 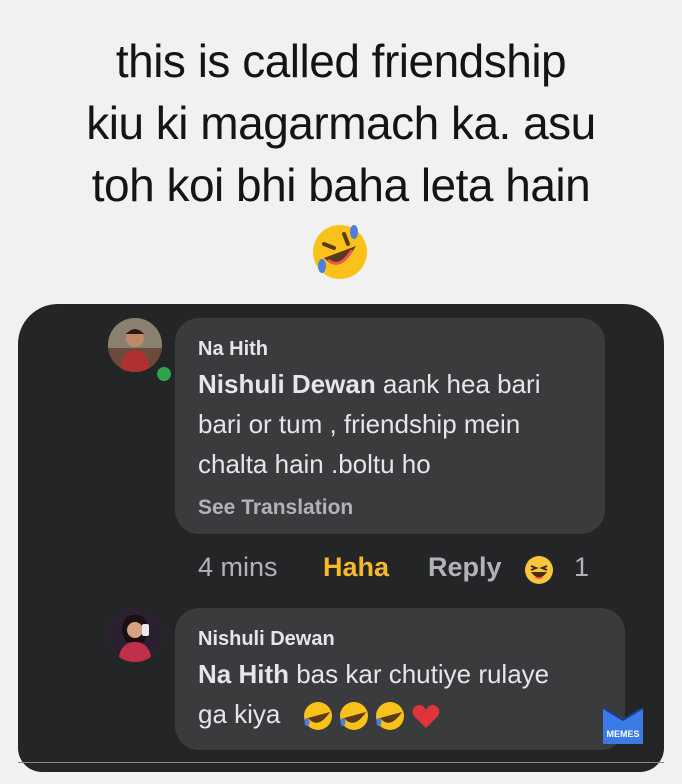 I want to click on memes-watermark-logo: MEMES, so click(x=623, y=726).